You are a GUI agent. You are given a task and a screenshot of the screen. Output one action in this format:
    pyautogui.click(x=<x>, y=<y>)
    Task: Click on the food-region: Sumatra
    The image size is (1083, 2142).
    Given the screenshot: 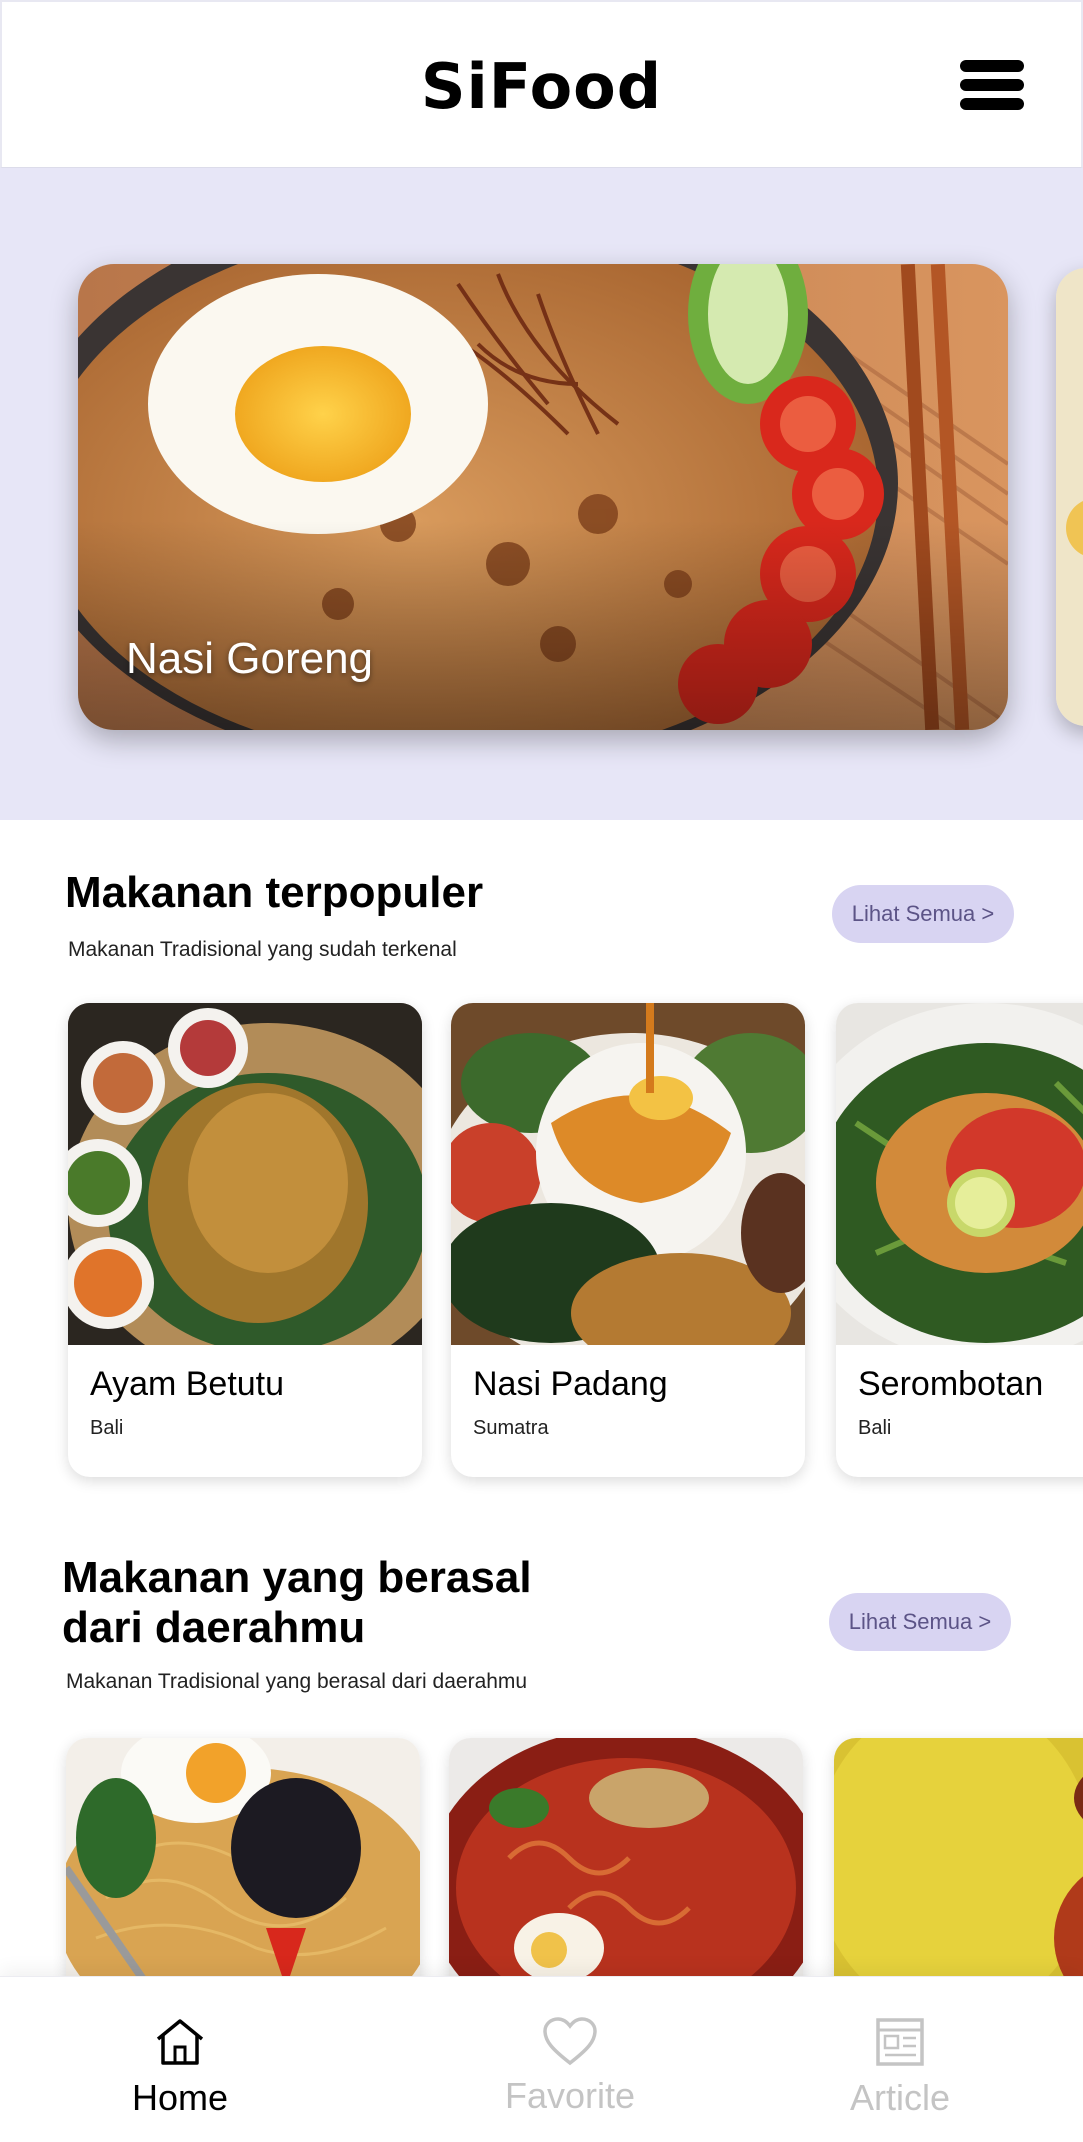 What is the action you would take?
    pyautogui.click(x=511, y=1428)
    